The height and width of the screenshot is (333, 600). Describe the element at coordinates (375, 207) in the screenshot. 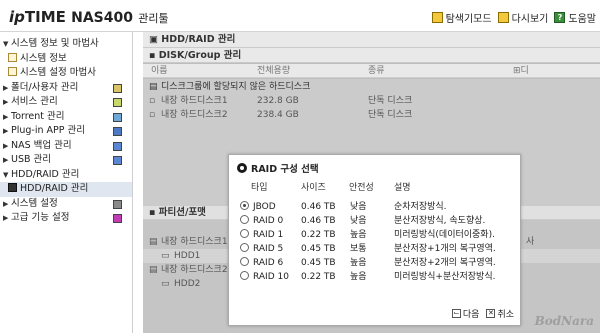

I see `raid-option-jbod: JBOD 0.46 TB 낮음 순차저장방식.` at that location.